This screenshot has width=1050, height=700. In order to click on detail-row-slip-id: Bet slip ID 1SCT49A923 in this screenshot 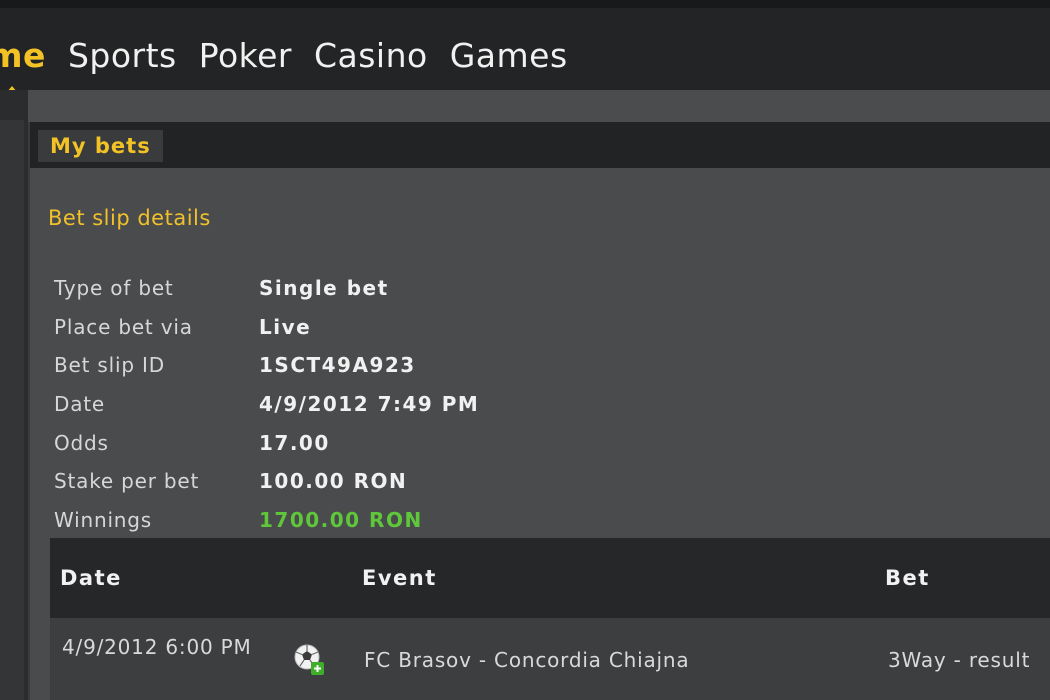, I will do `click(266, 365)`.